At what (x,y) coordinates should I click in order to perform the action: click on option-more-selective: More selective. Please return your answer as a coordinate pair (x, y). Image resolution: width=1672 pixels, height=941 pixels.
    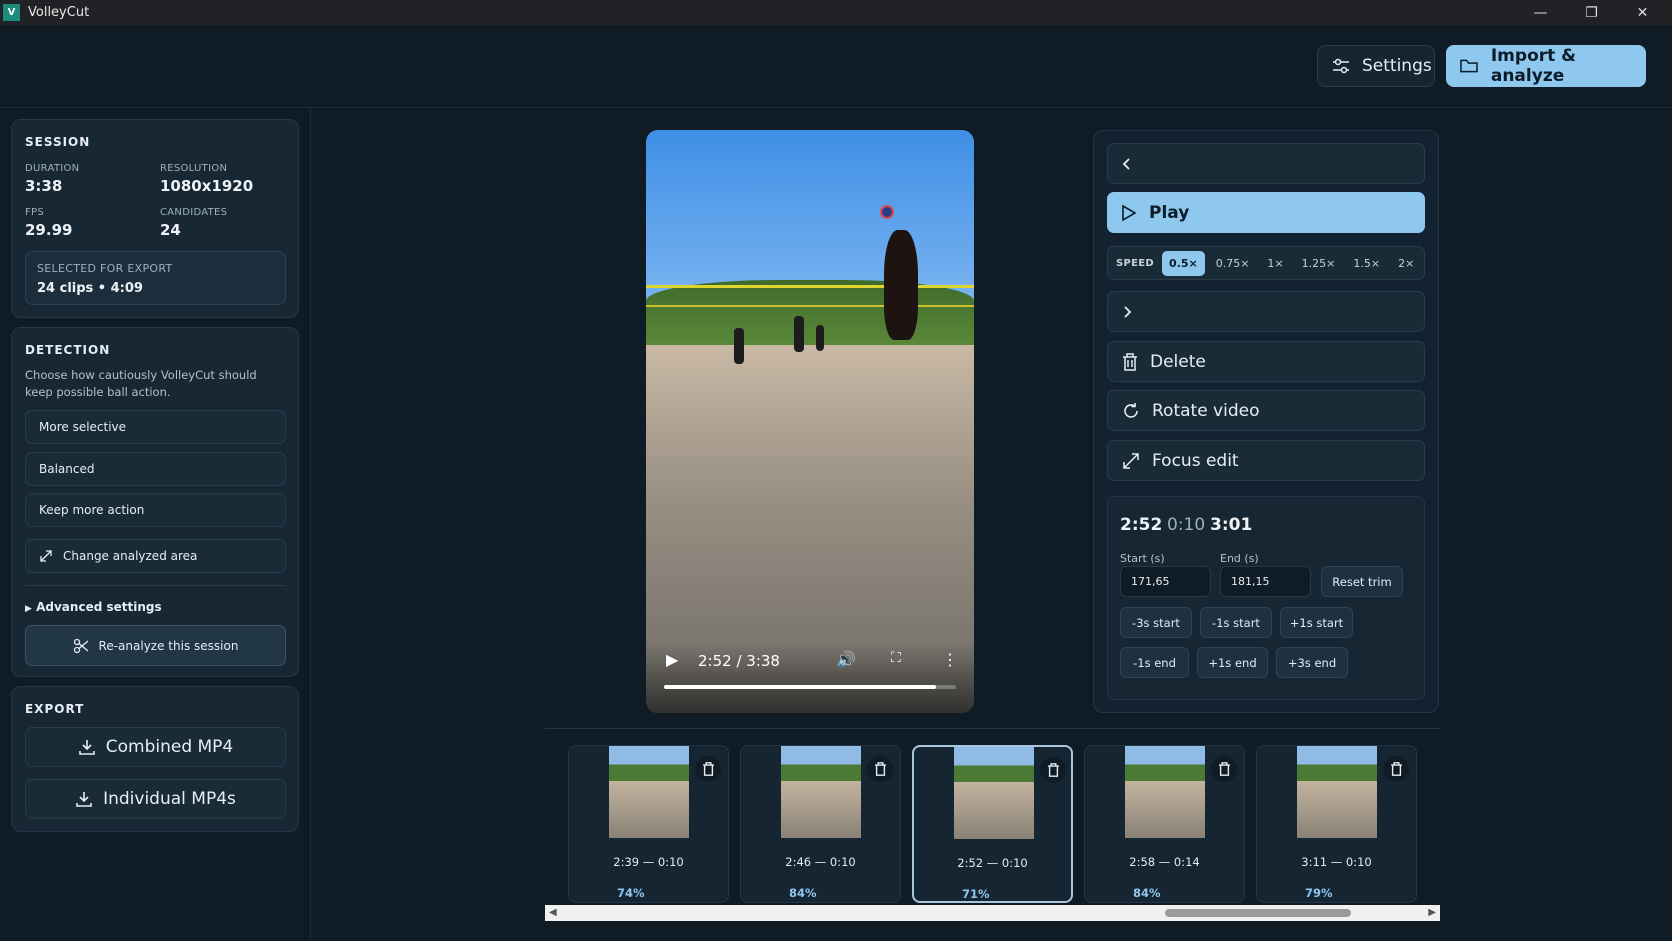
    Looking at the image, I should click on (155, 427).